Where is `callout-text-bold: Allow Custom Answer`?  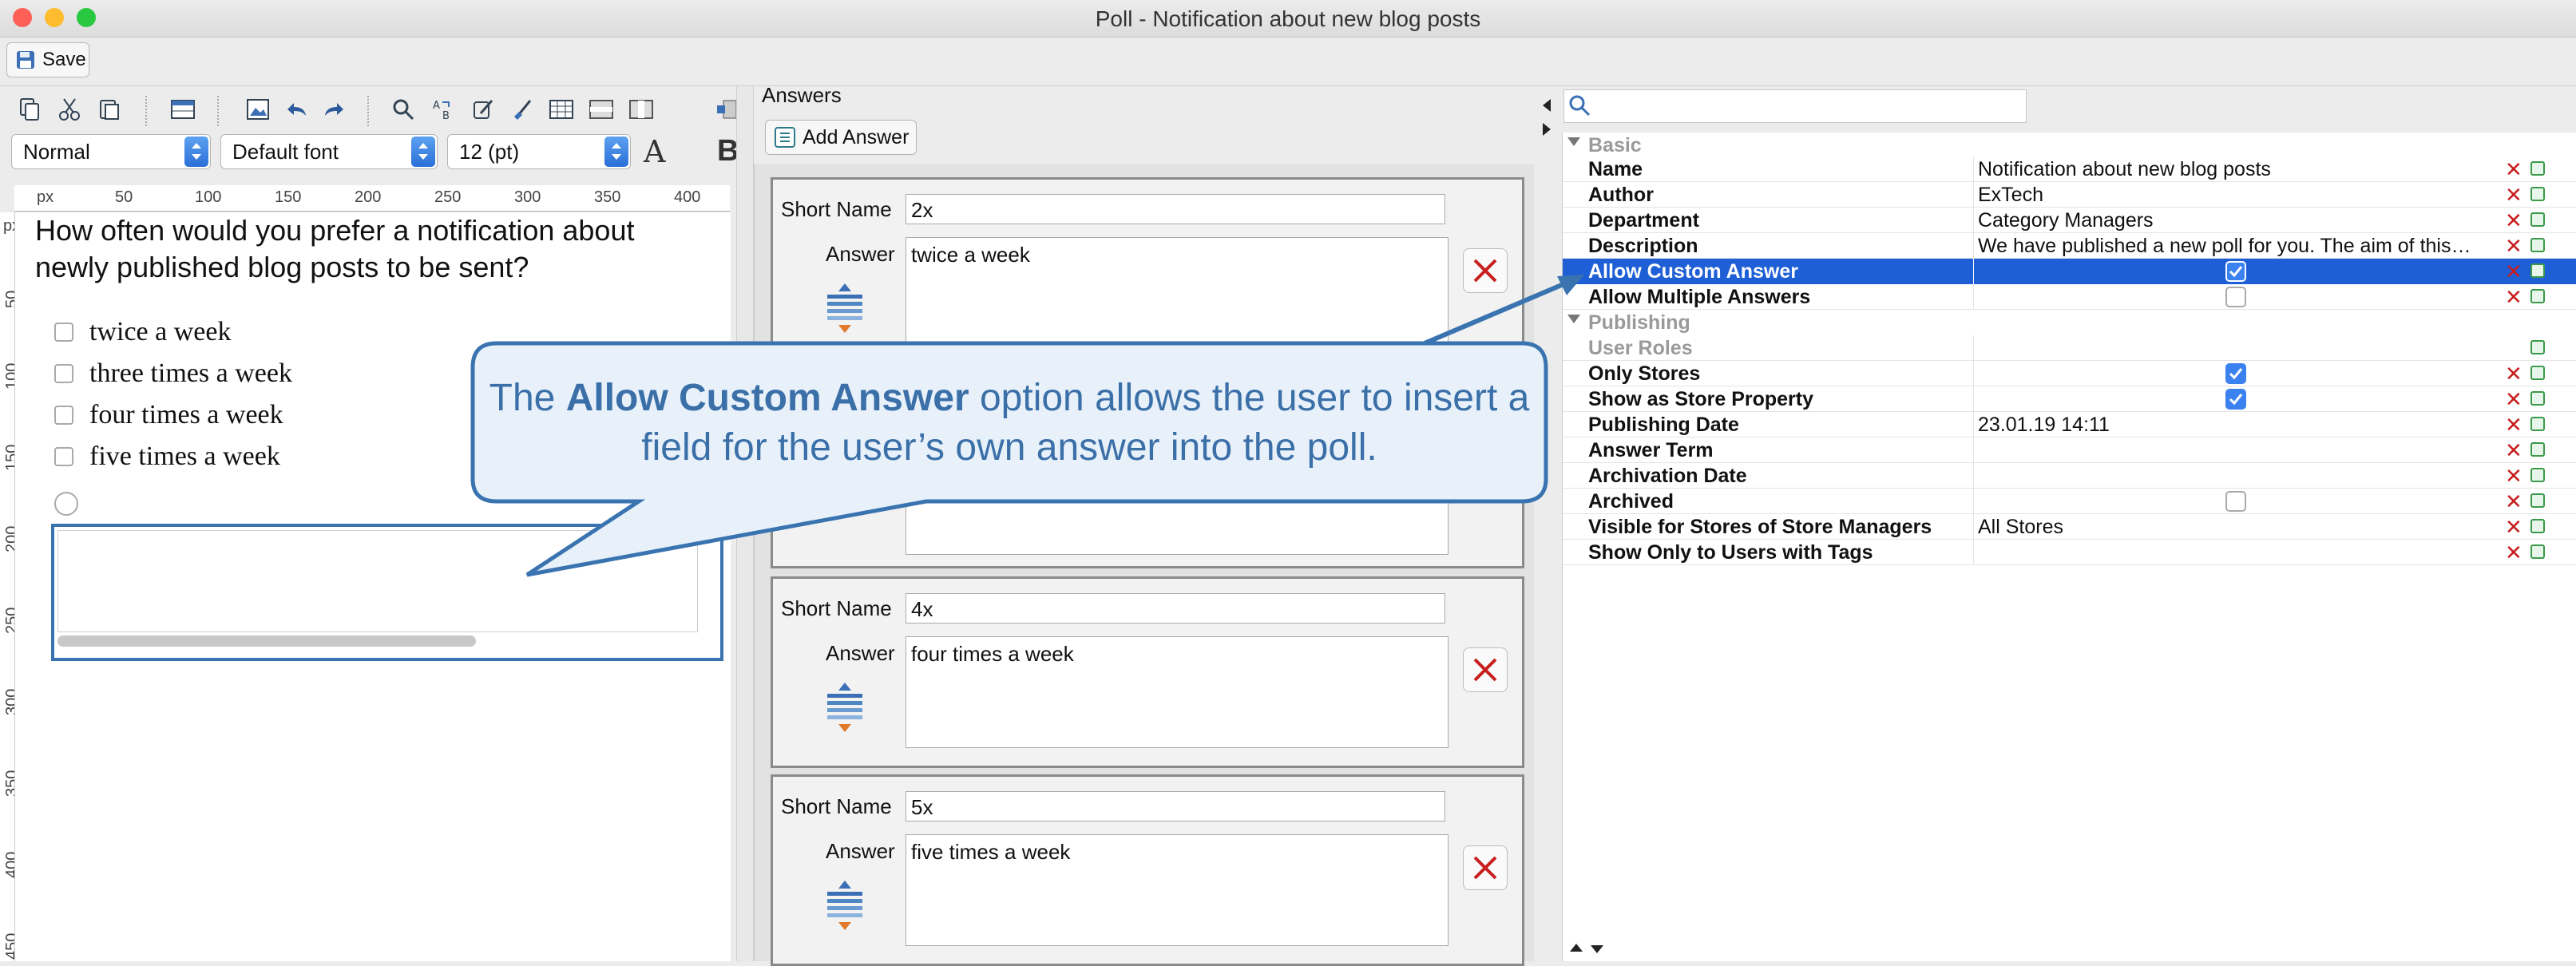
callout-text-bold: Allow Custom Answer is located at coordinates (767, 398).